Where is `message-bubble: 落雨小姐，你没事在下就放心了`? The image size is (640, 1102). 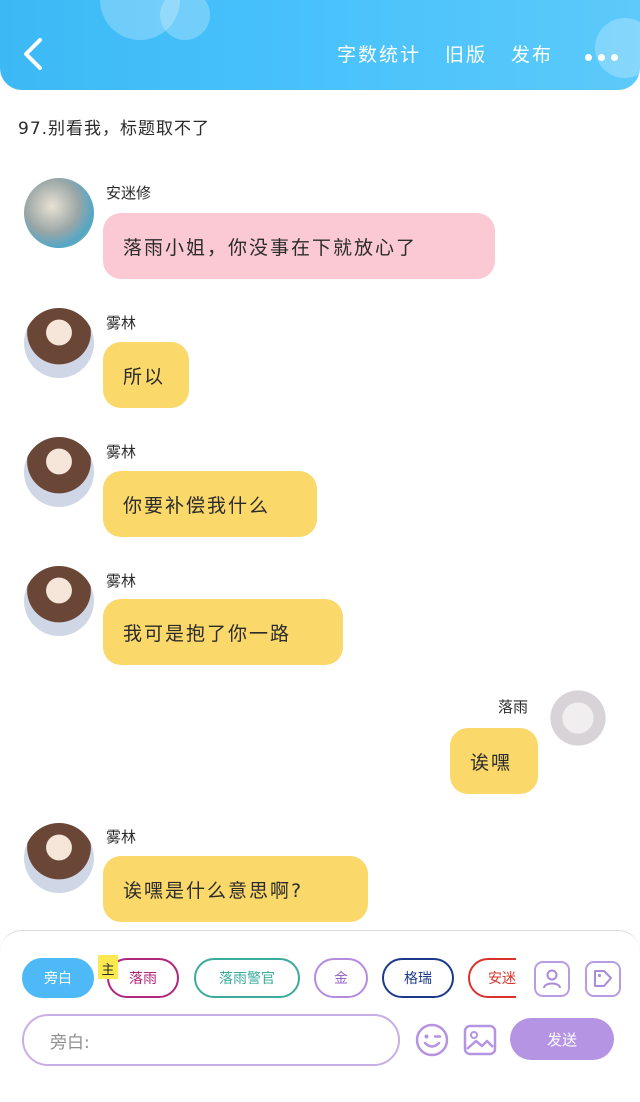 message-bubble: 落雨小姐，你没事在下就放心了 is located at coordinates (299, 246).